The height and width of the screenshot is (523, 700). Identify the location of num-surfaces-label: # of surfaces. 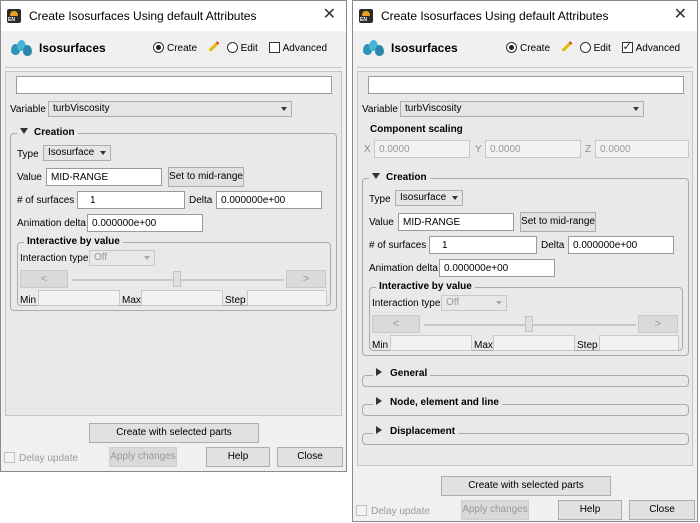
(46, 200).